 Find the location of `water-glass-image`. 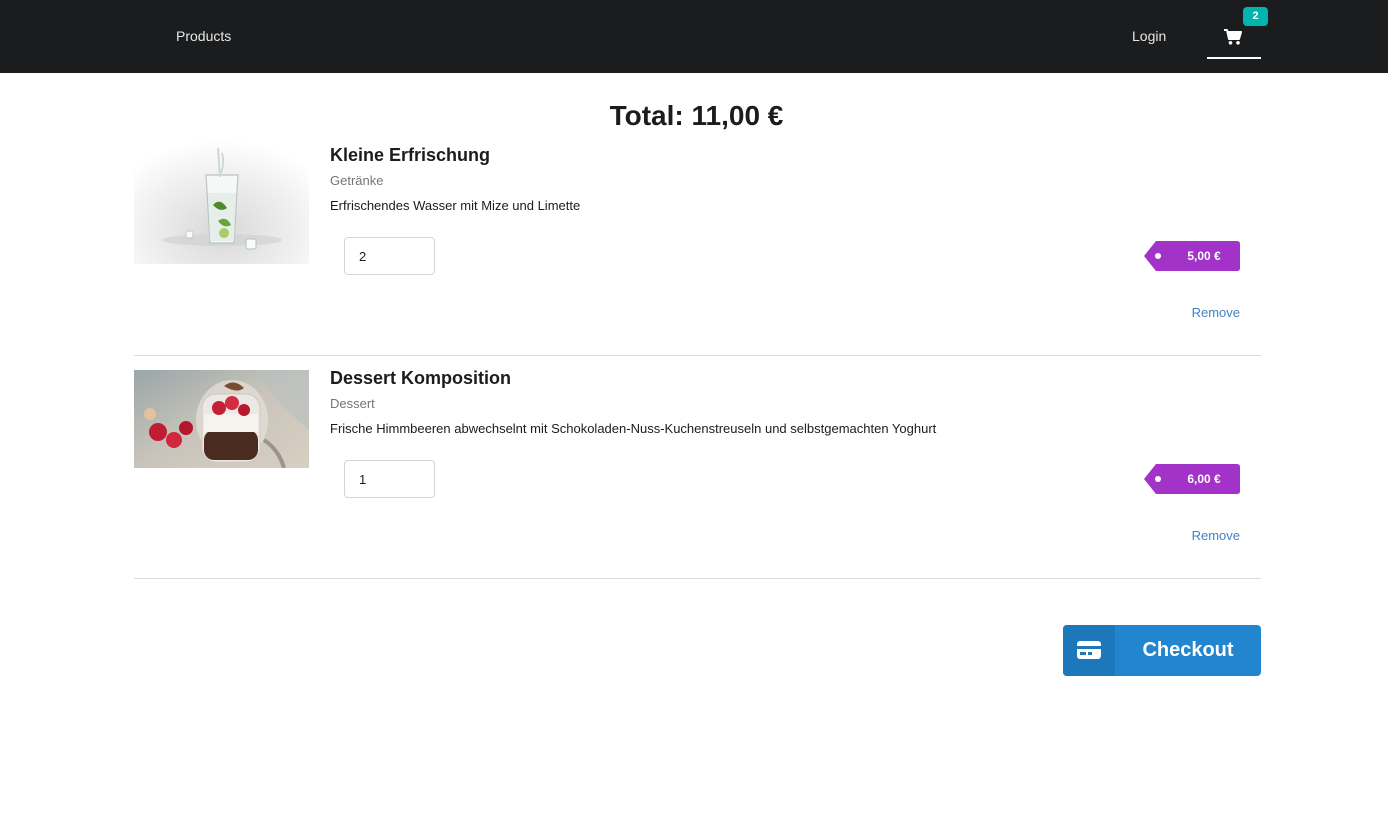

water-glass-image is located at coordinates (221, 198).